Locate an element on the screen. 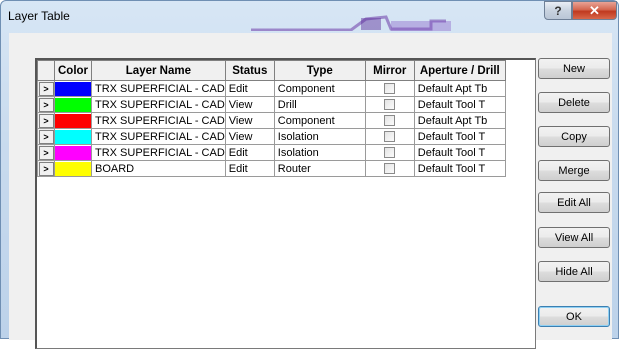 The image size is (619, 349). help-button: ? is located at coordinates (558, 10).